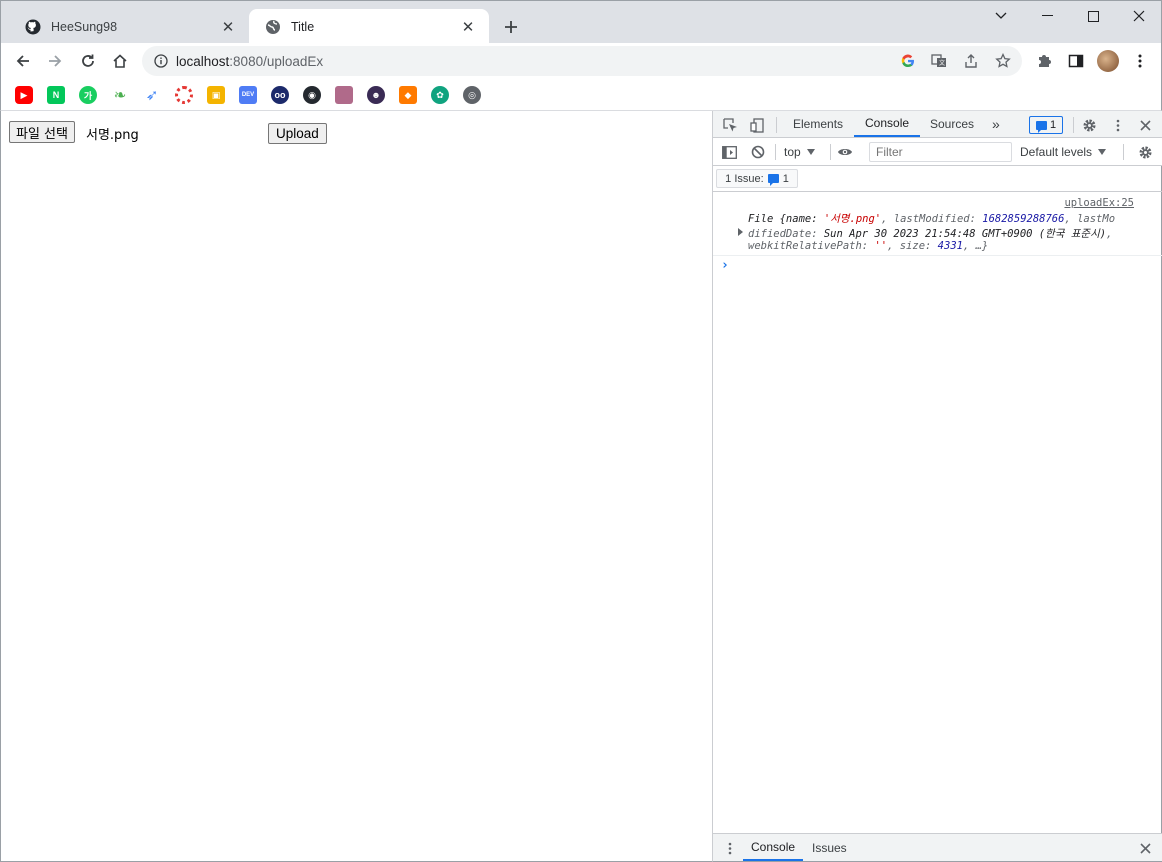  Describe the element at coordinates (1063, 152) in the screenshot. I see `log-levels-dropdown: Default levels` at that location.